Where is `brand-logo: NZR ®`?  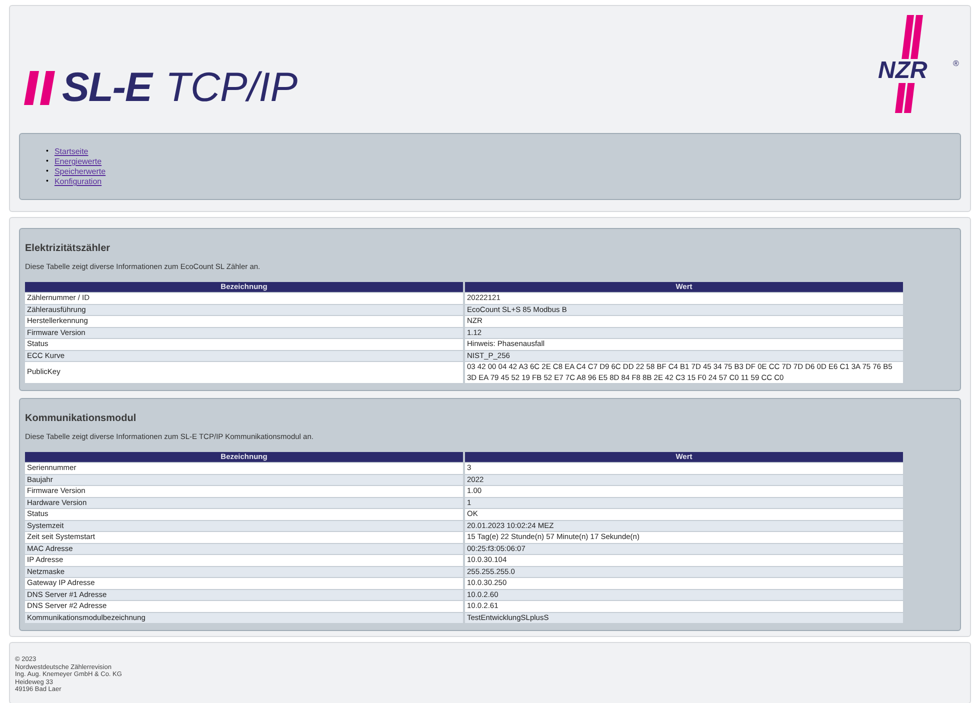
brand-logo: NZR ® is located at coordinates (919, 64).